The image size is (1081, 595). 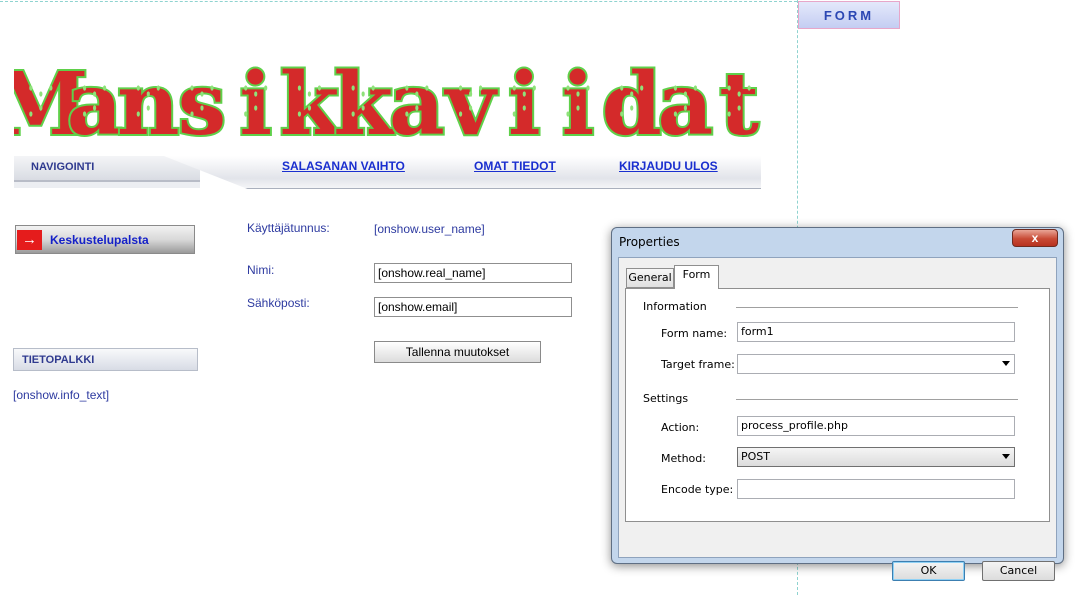 I want to click on cancel-button: Cancel, so click(x=1018, y=571).